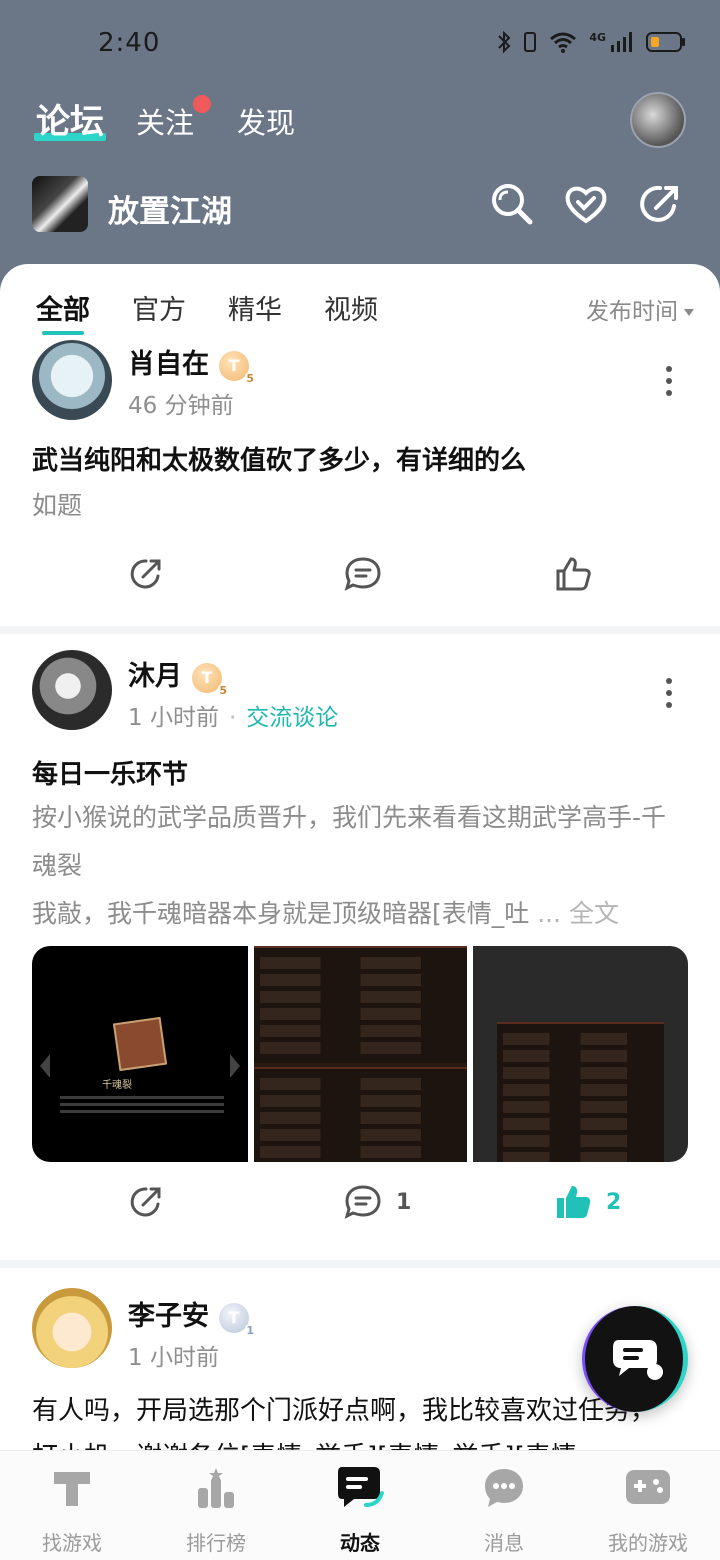  Describe the element at coordinates (63, 311) in the screenshot. I see `filter-all: 全部` at that location.